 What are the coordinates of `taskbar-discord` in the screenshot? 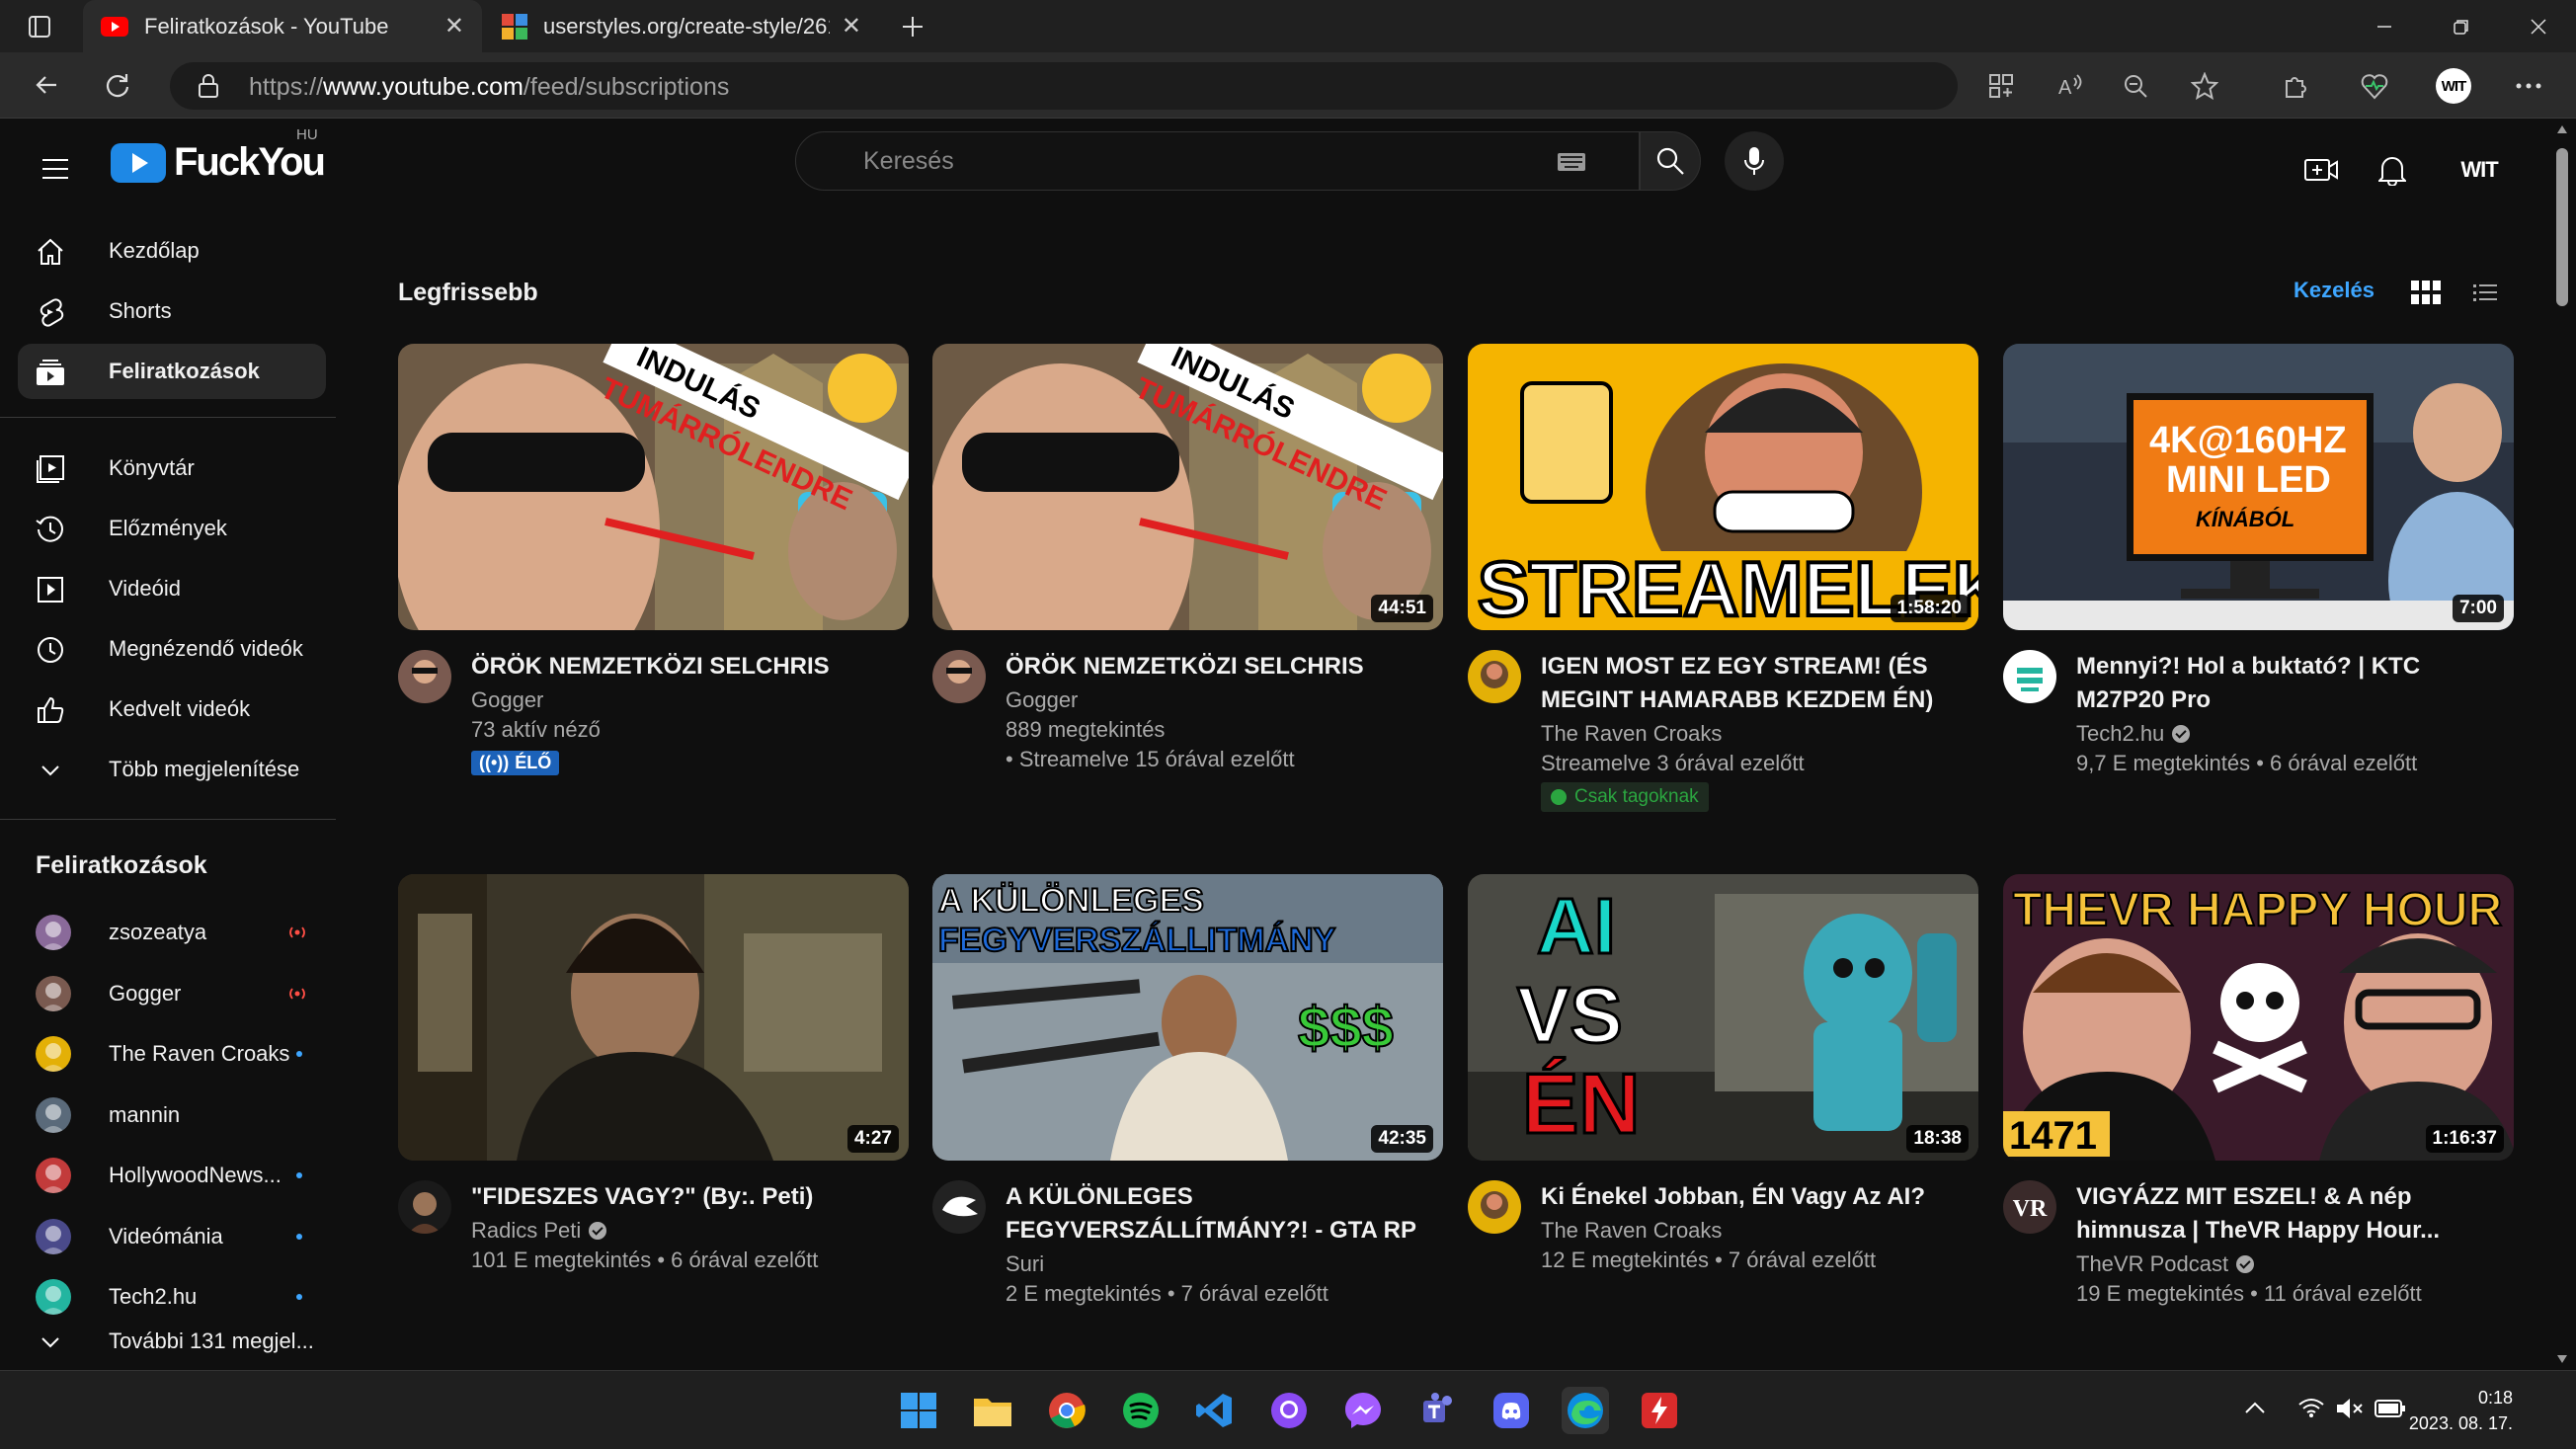 It's located at (1511, 1410).